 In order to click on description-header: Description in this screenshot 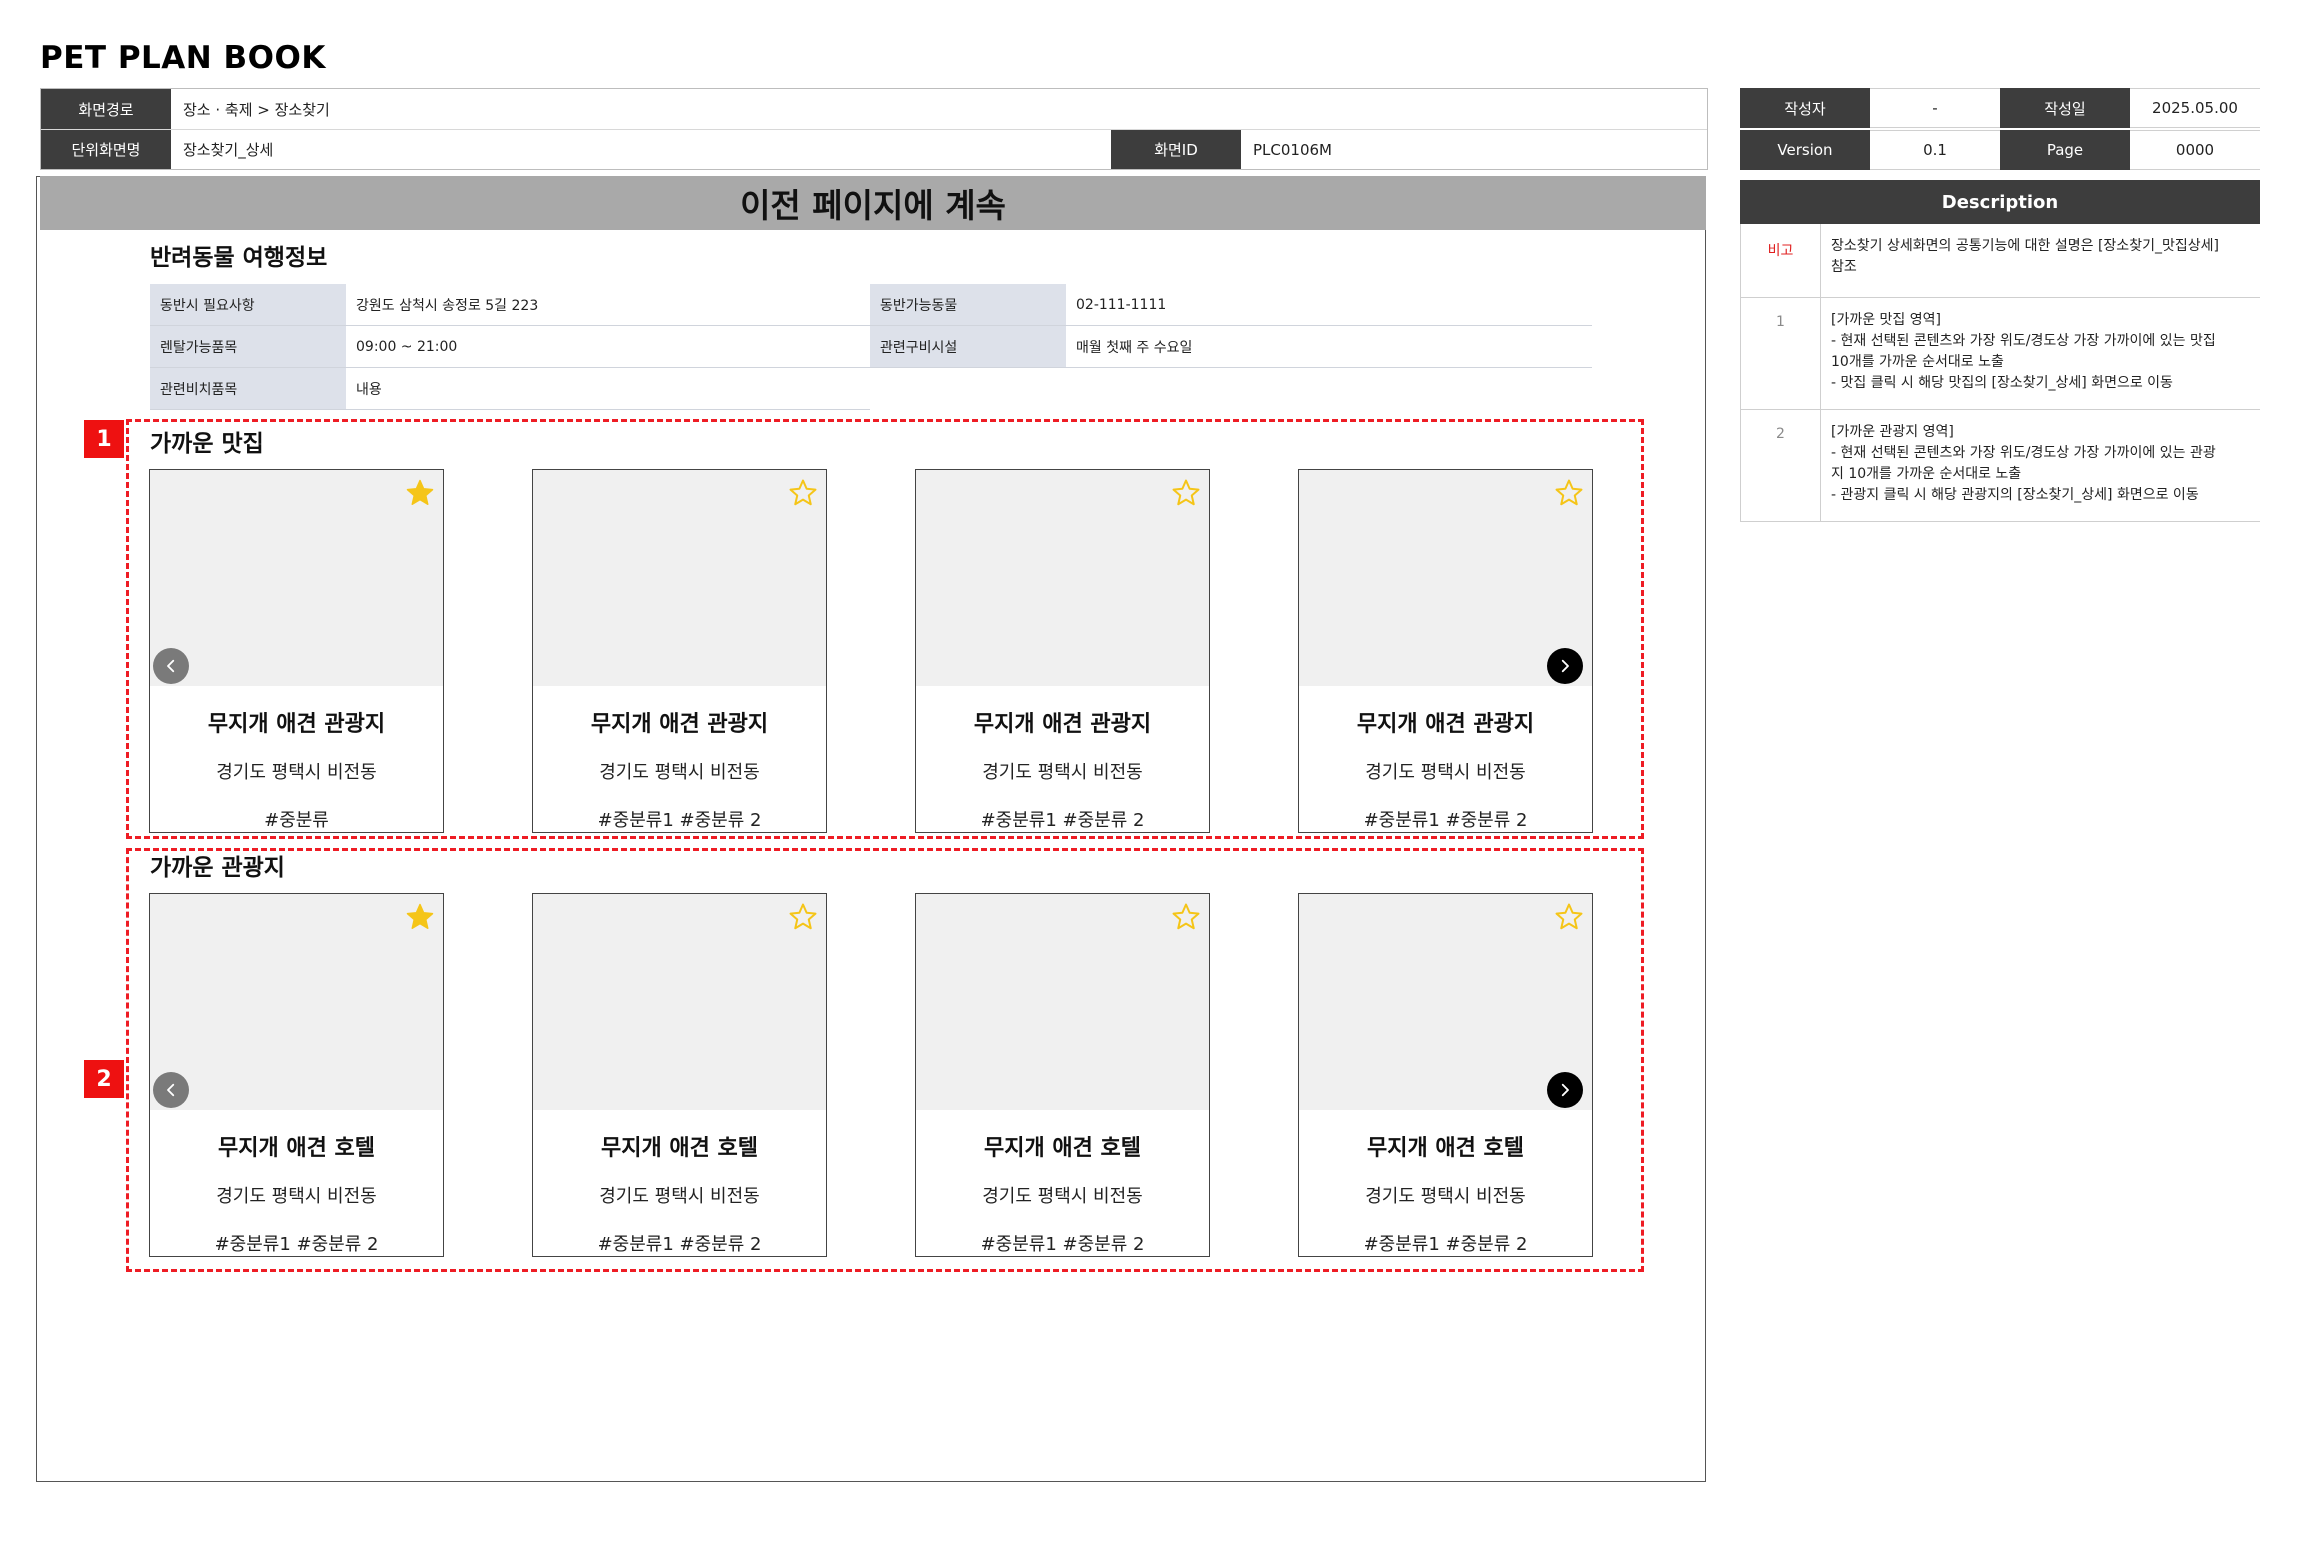, I will do `click(2000, 202)`.